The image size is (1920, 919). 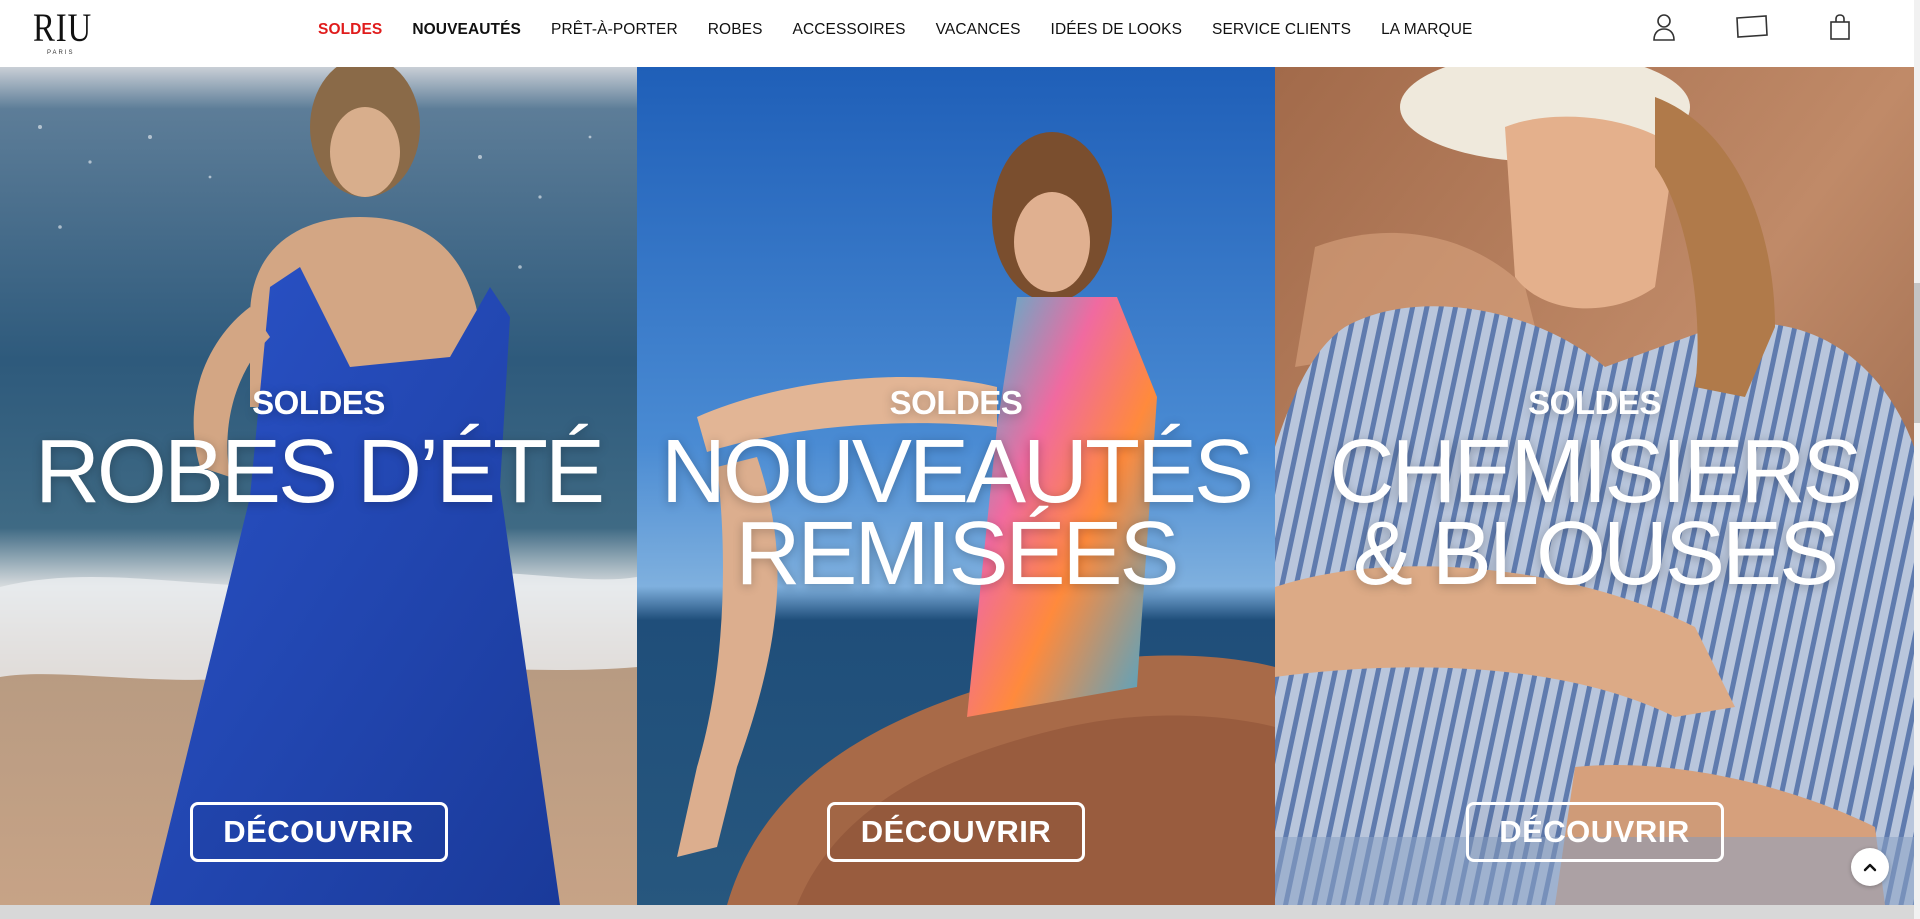 What do you see at coordinates (1917, 459) in the screenshot?
I see `page-scrollbar` at bounding box center [1917, 459].